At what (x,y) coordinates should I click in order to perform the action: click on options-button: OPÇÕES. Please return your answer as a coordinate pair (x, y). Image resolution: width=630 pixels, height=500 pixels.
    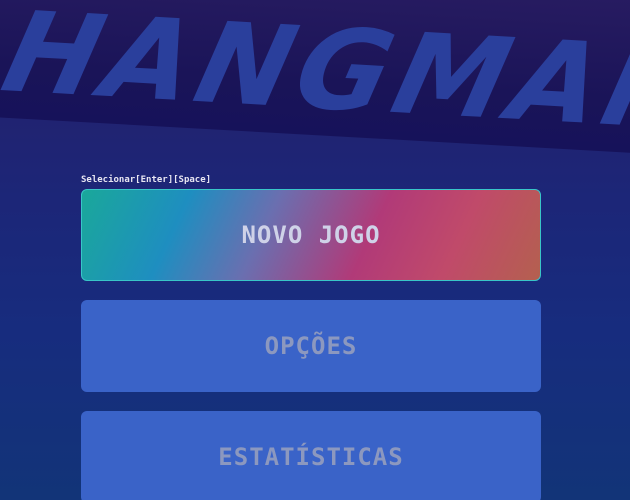
    Looking at the image, I should click on (311, 346).